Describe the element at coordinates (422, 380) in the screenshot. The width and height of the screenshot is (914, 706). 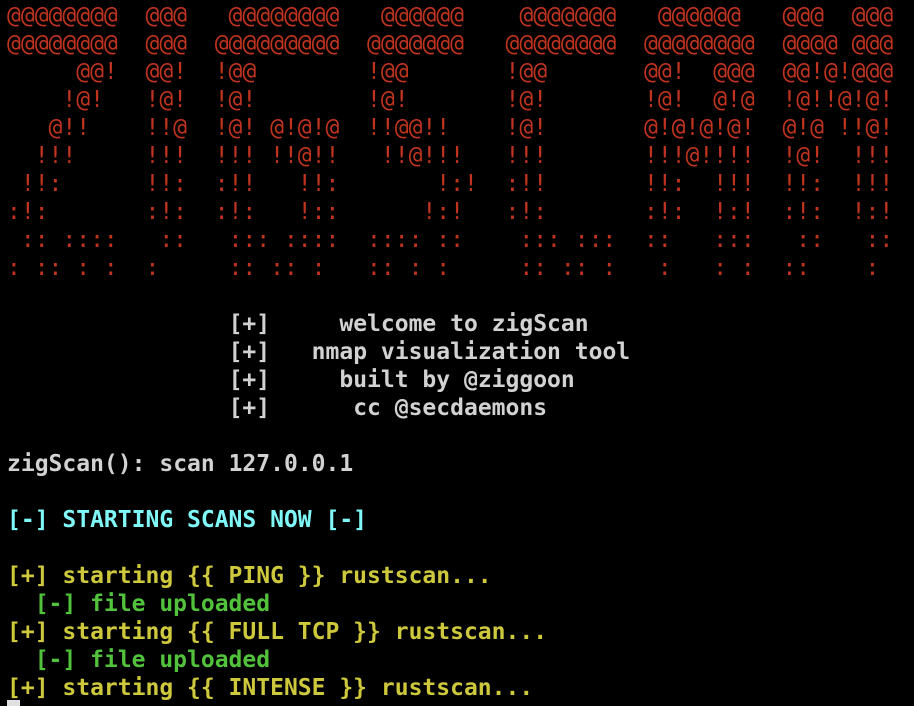
I see `banner-text: built by @ziggoon` at that location.